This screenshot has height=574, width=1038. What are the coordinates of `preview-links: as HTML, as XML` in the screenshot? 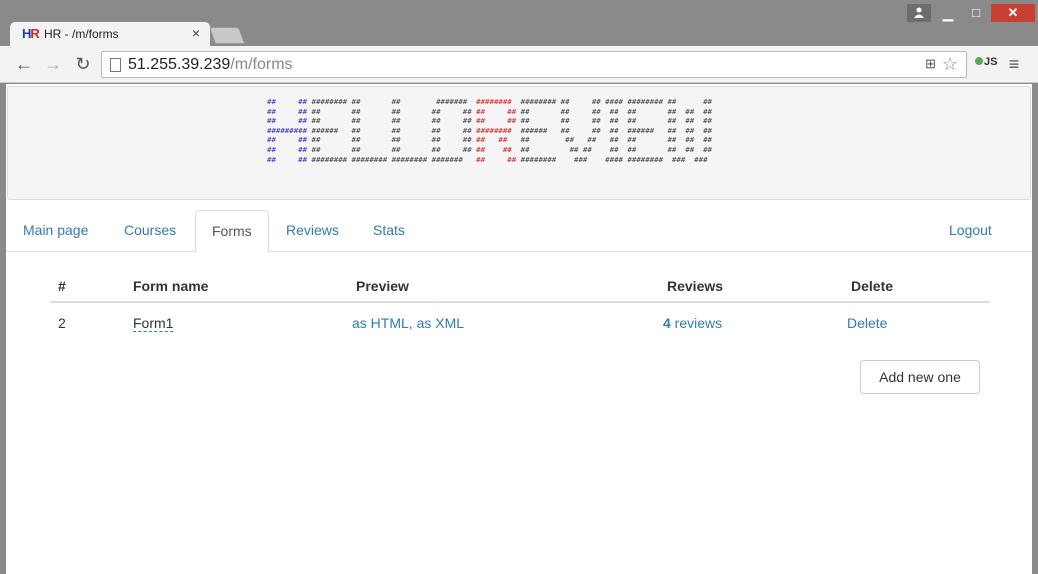 It's located at (408, 323).